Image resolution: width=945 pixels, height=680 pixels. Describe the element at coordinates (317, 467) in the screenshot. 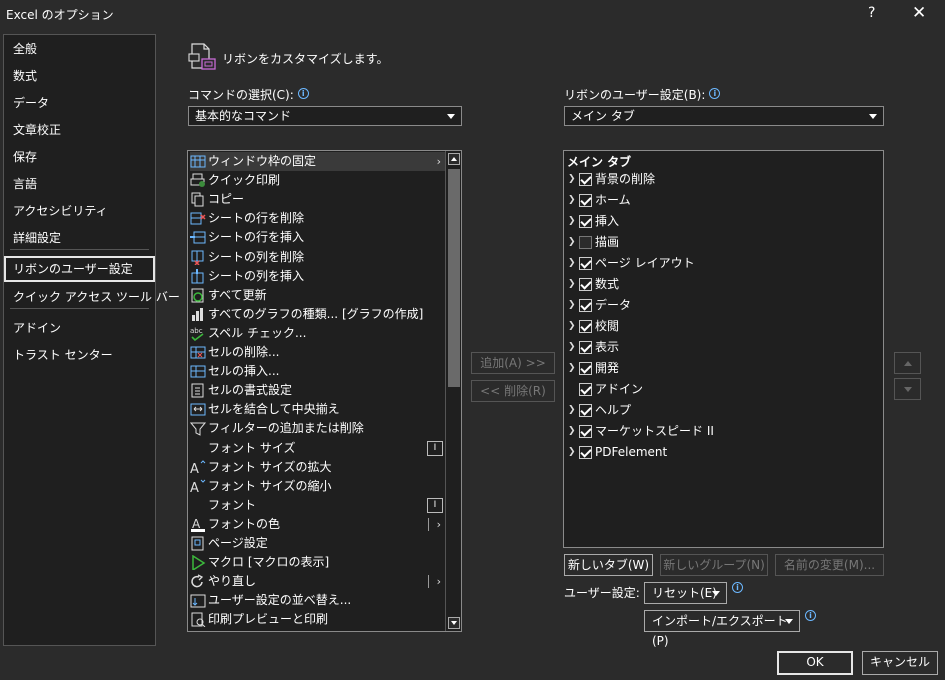

I see `command-item: A フォント サイズの拡大` at that location.